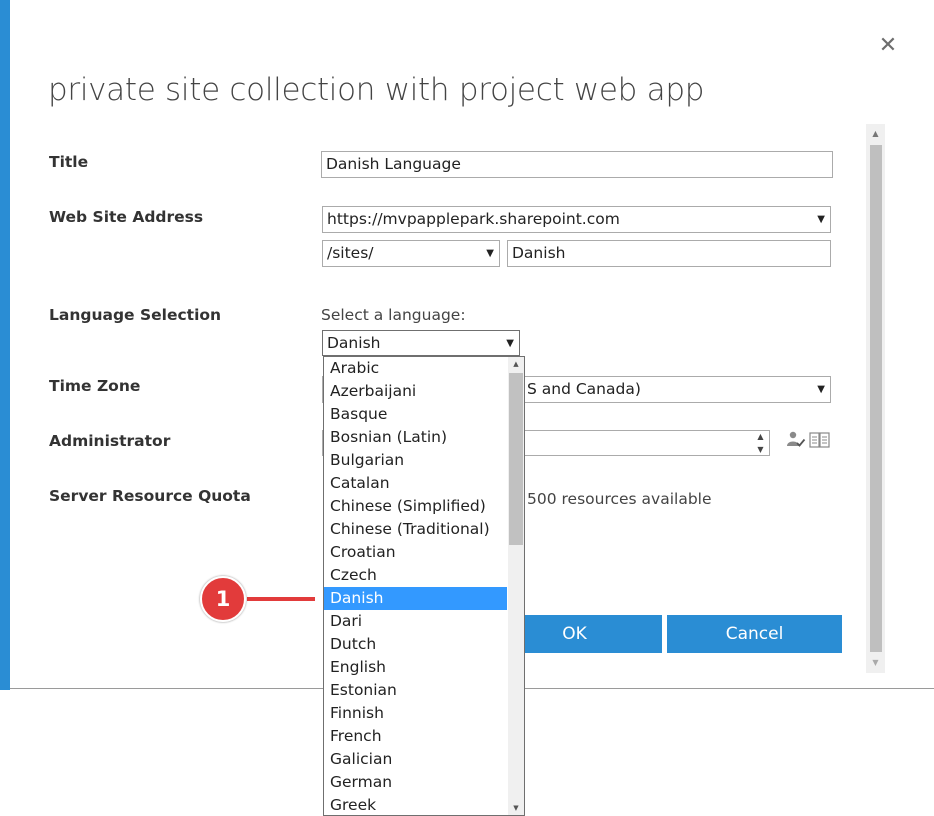 The height and width of the screenshot is (816, 934). I want to click on dialog-scrollbar: ▲ ▼, so click(875, 398).